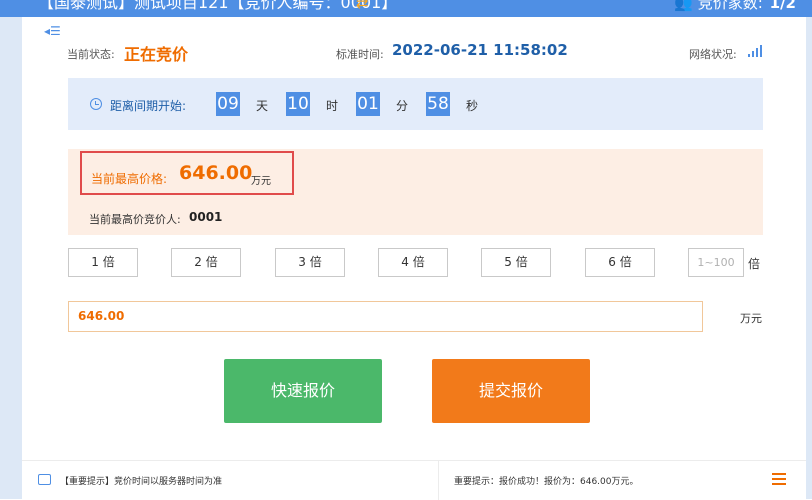 The height and width of the screenshot is (500, 812). I want to click on highest-price-unit: 万元, so click(261, 181).